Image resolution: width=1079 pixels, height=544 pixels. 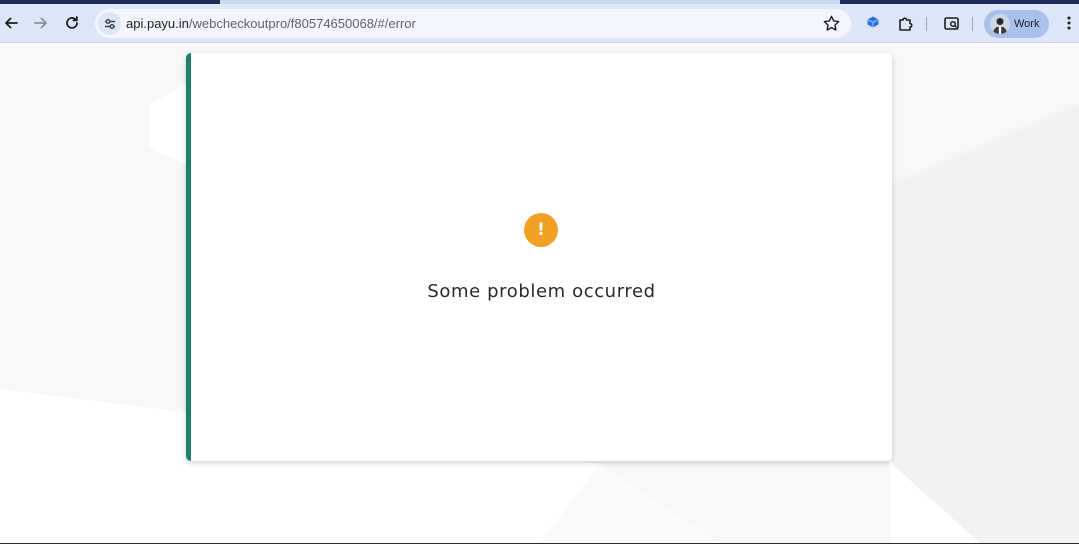 I want to click on puzzle-icon, so click(x=905, y=23).